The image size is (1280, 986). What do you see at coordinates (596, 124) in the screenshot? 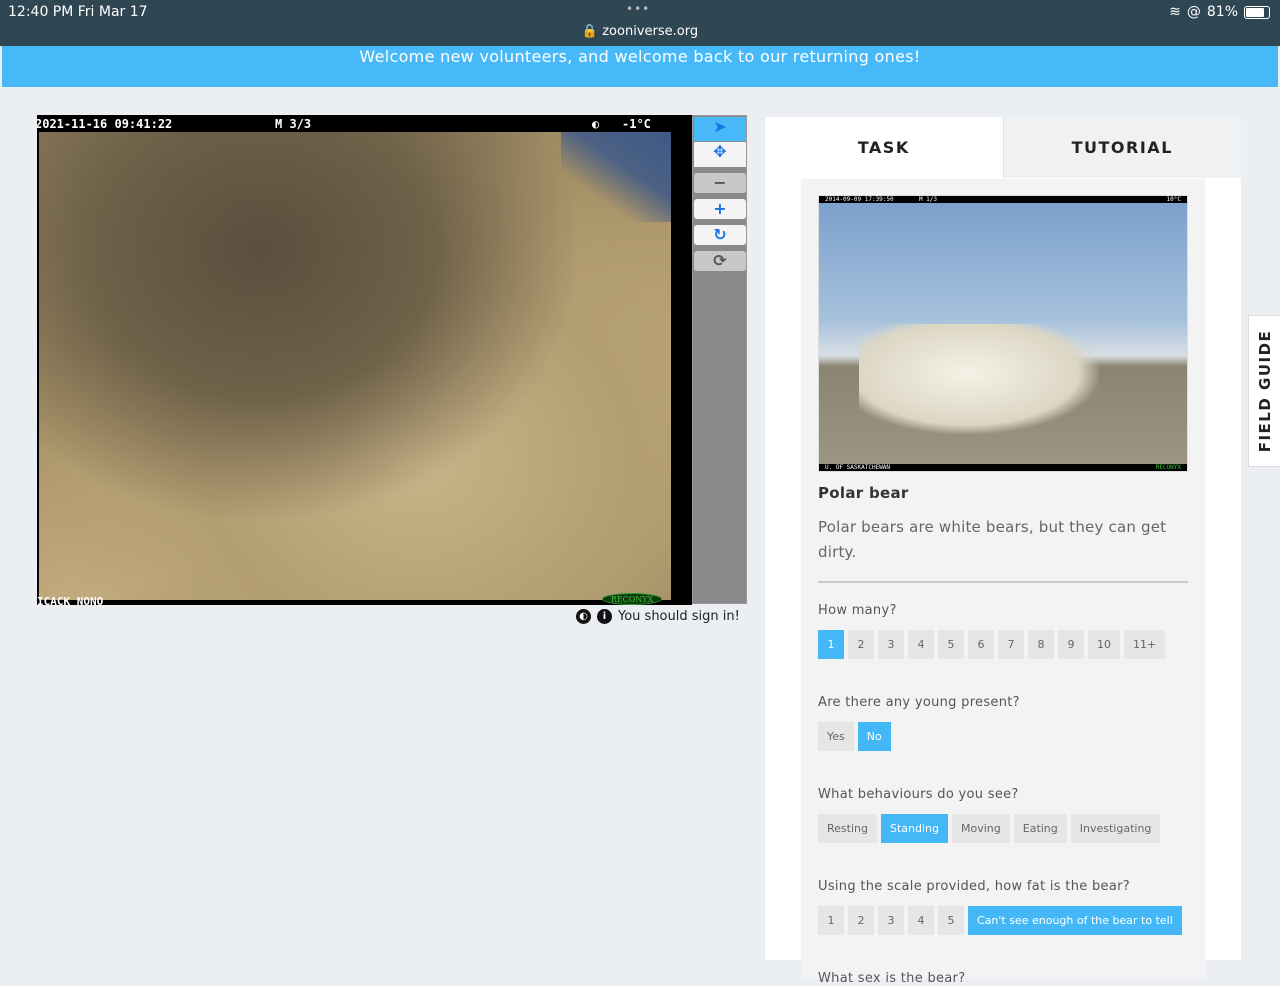
I see `moon-icon: ◐` at bounding box center [596, 124].